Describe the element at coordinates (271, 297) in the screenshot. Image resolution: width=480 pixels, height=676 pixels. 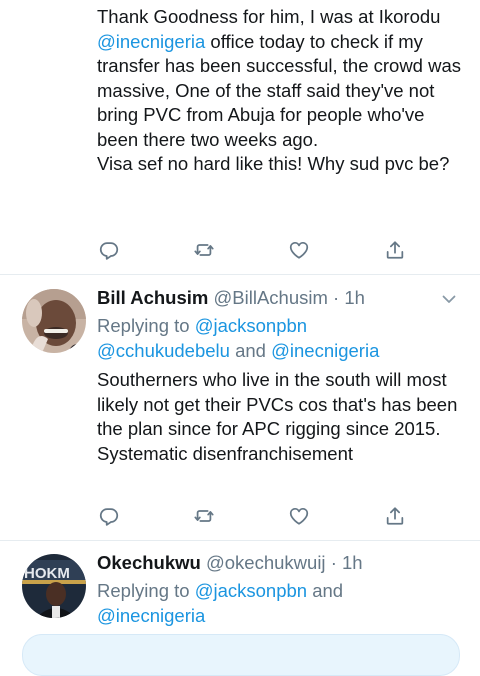
I see `author-handle: @BillAchusim` at that location.